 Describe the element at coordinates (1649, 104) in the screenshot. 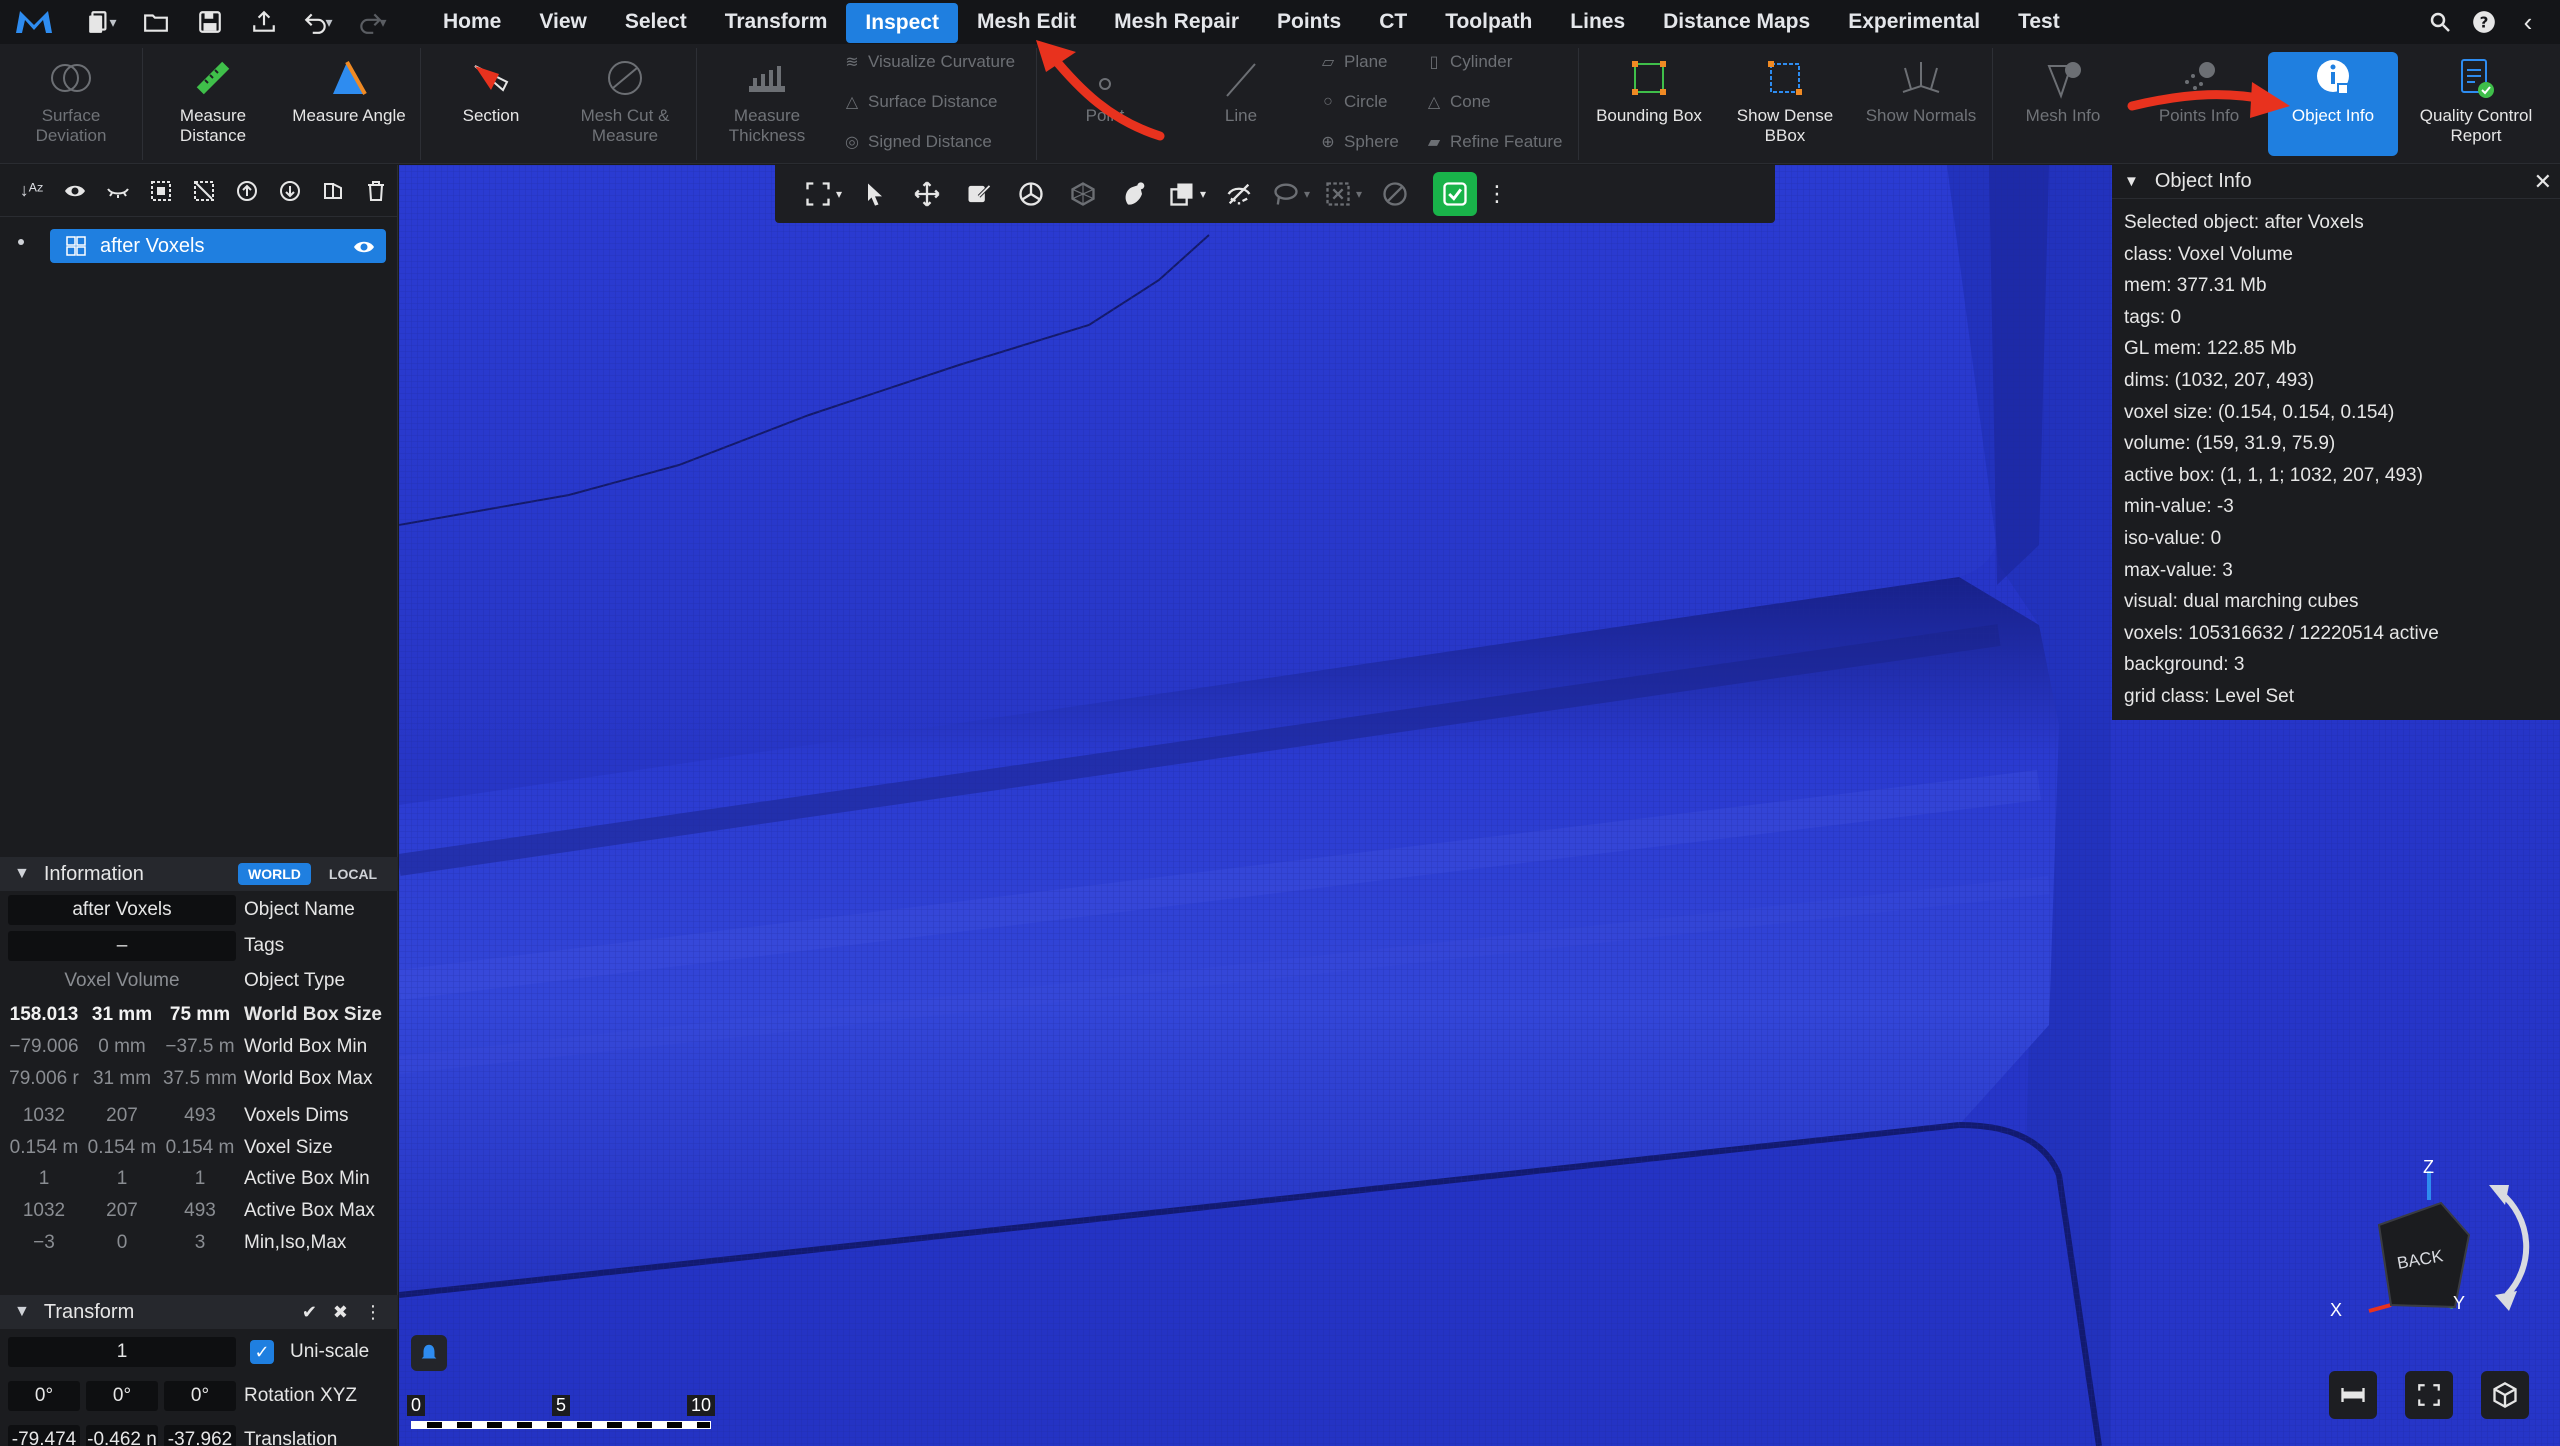

I see `bounding-box-button: Bounding Box` at that location.